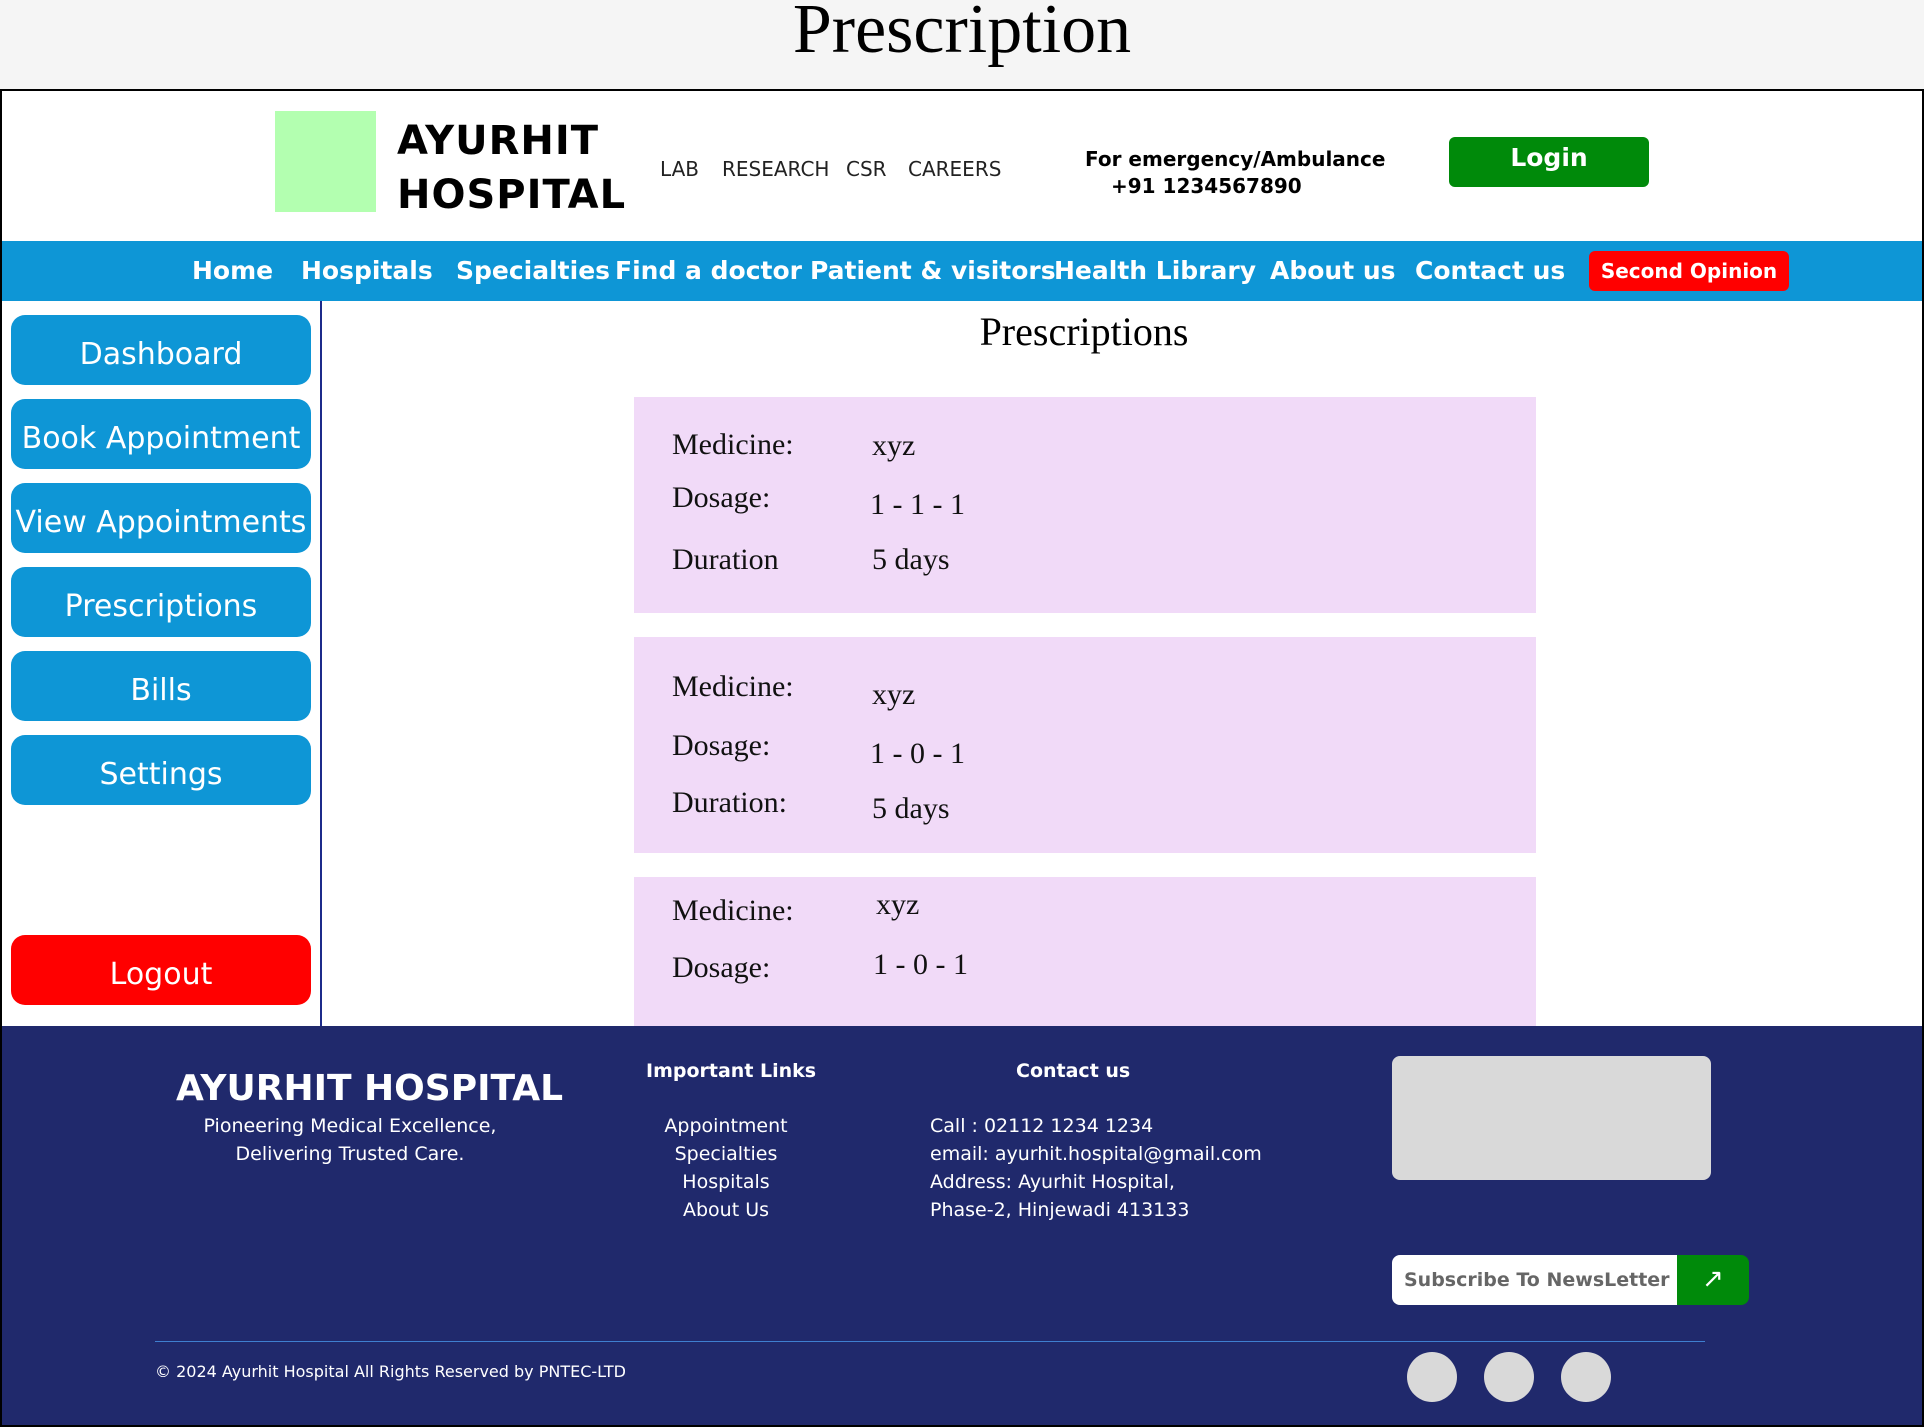  What do you see at coordinates (1551, 1118) in the screenshot?
I see `footer-map-placeholder` at bounding box center [1551, 1118].